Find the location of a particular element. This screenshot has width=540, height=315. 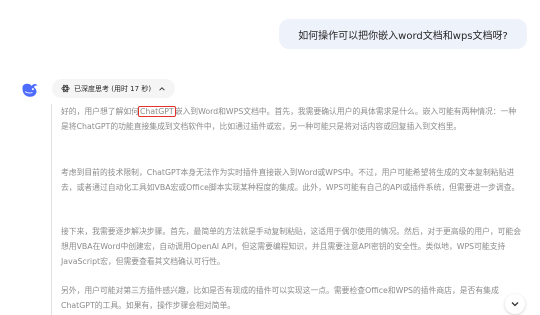

paragraph-text: 好的，用户想了解如何 is located at coordinates (100, 111).